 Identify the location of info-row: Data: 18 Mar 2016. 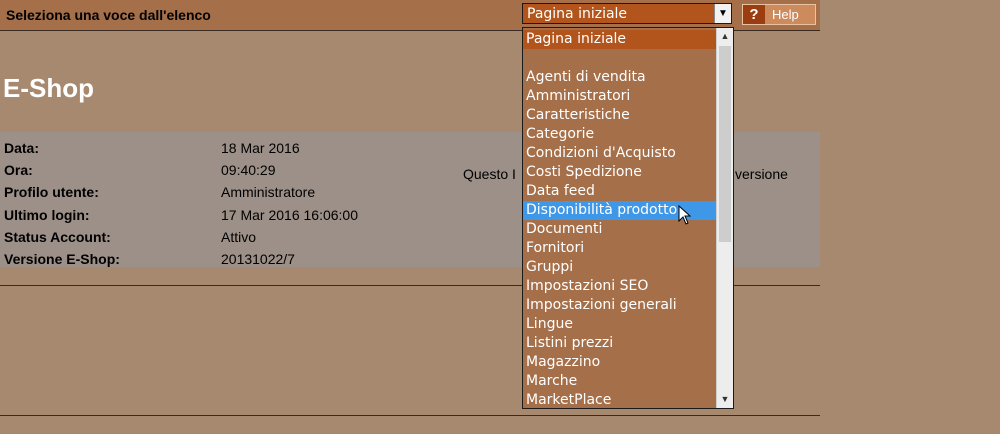
(250, 147).